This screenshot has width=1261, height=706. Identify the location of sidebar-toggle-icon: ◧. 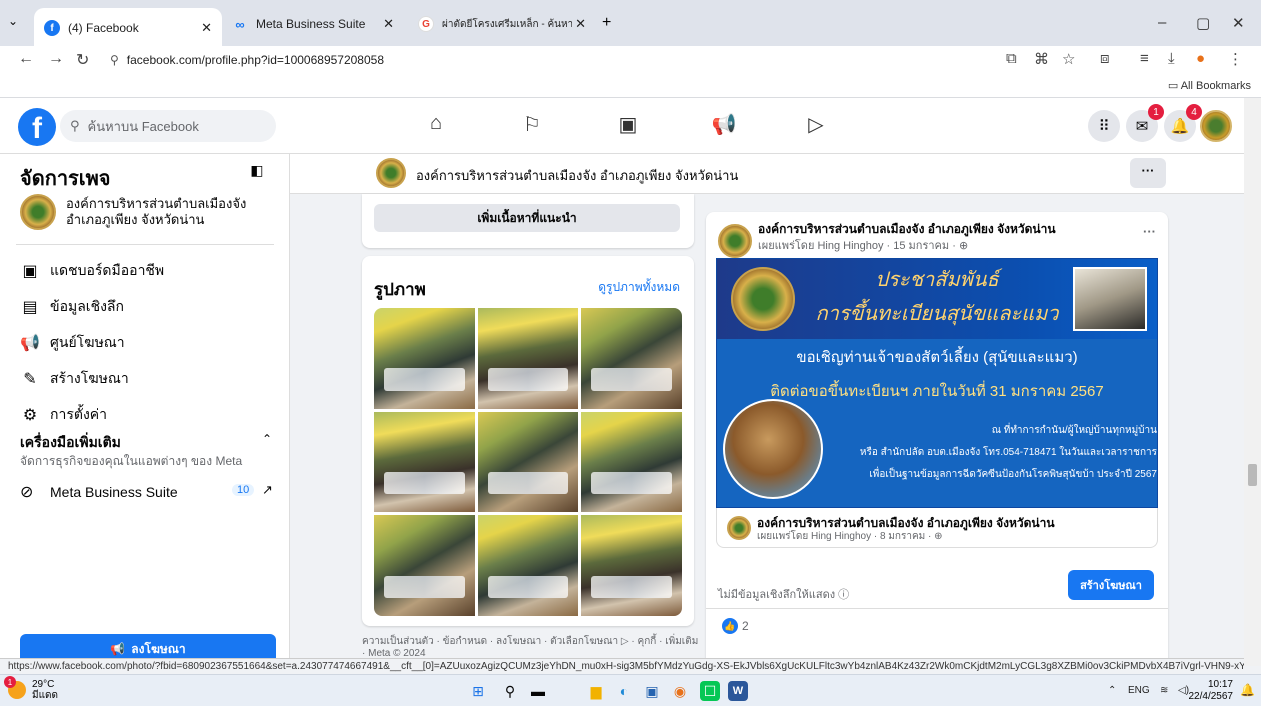
(257, 173).